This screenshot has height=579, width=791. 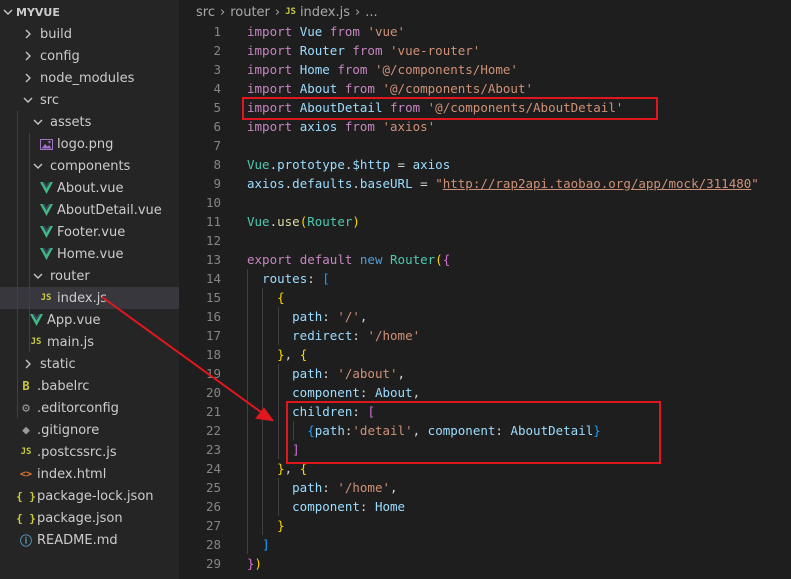 What do you see at coordinates (89, 364) in the screenshot?
I see `tree-folder: static` at bounding box center [89, 364].